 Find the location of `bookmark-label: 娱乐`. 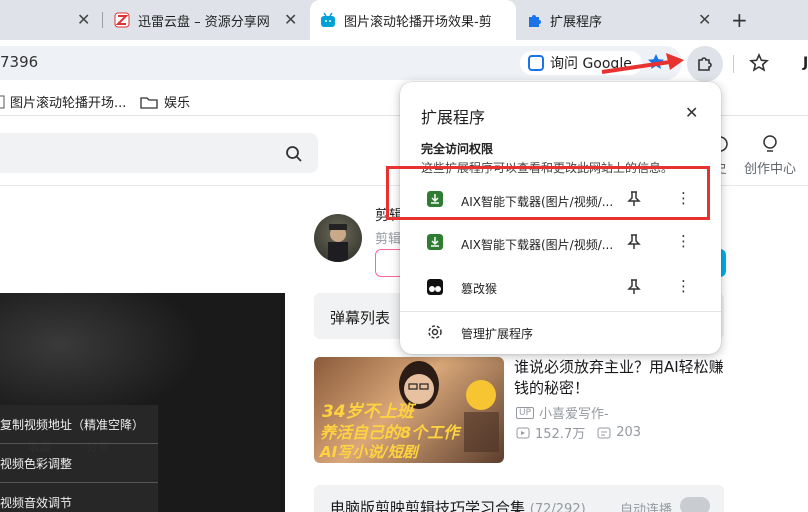

bookmark-label: 娱乐 is located at coordinates (177, 103).